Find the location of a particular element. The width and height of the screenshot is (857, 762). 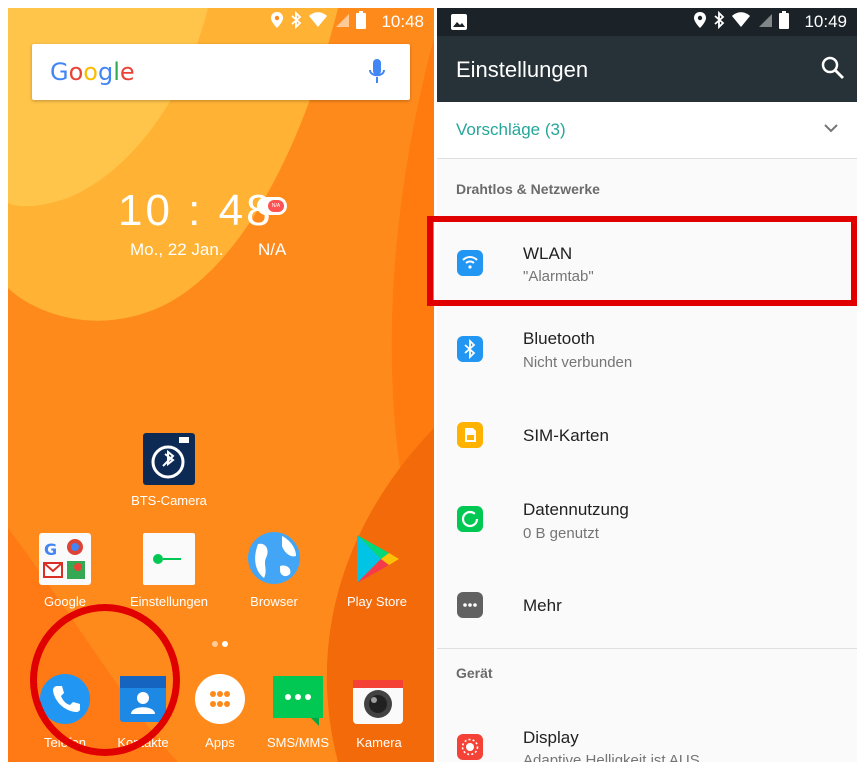

google-apps-folder-icon: G is located at coordinates (65, 559).